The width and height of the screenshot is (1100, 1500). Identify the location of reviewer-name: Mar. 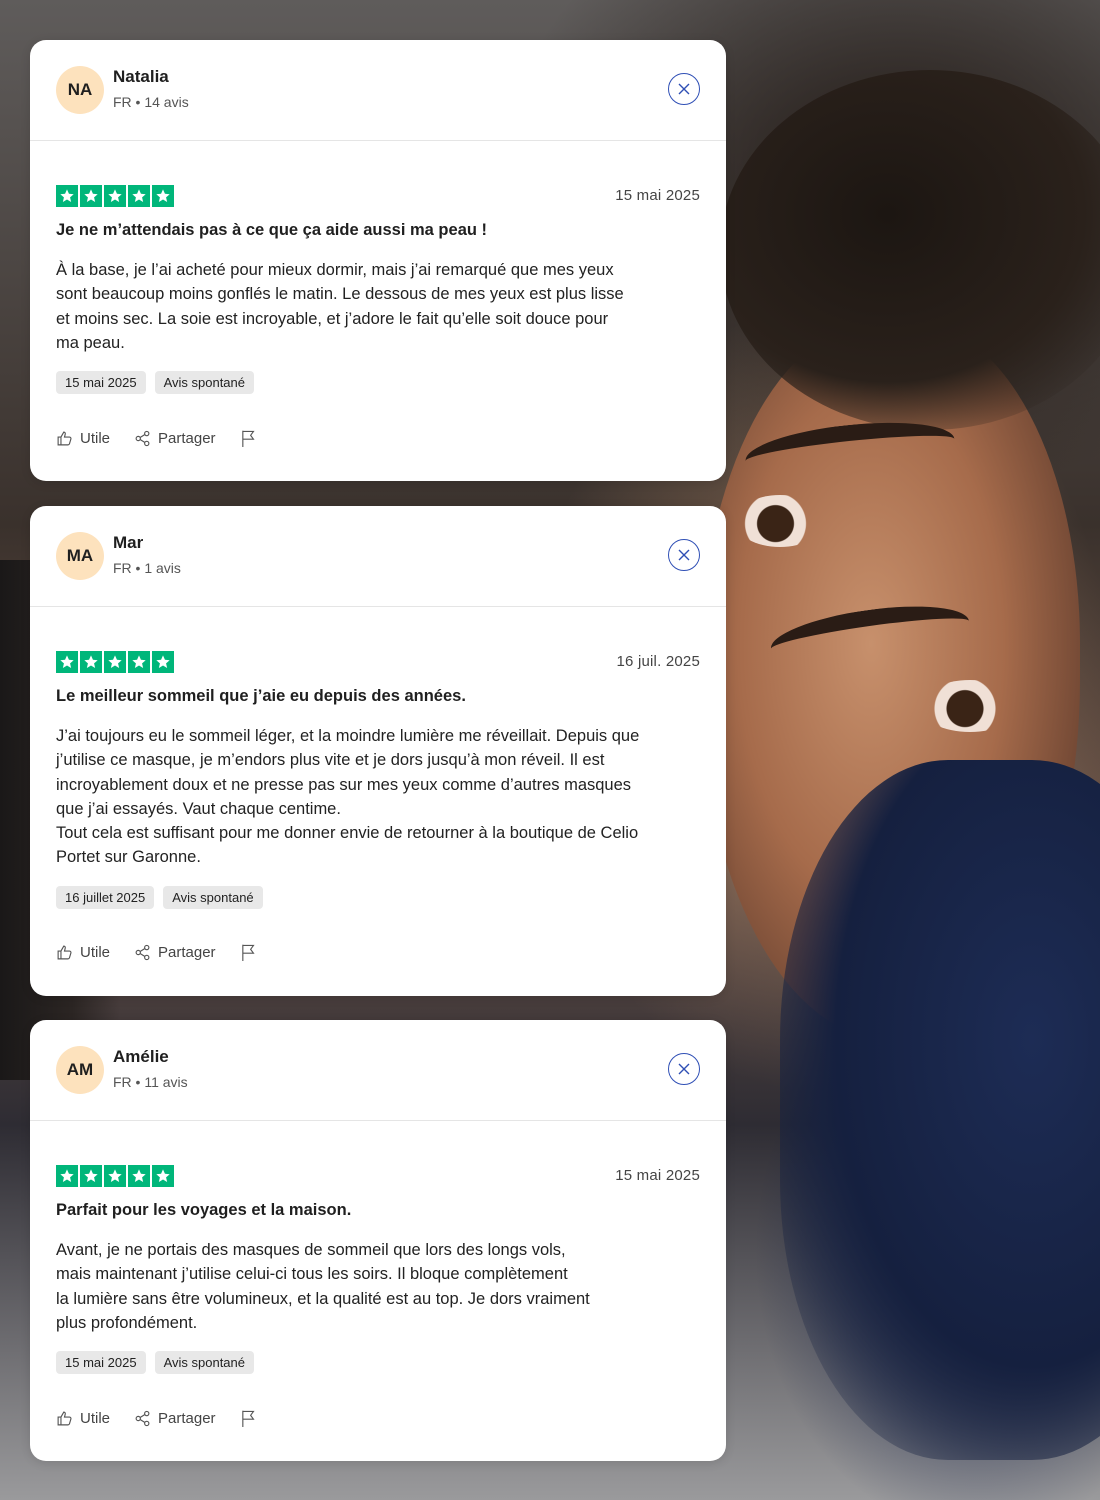
(128, 542).